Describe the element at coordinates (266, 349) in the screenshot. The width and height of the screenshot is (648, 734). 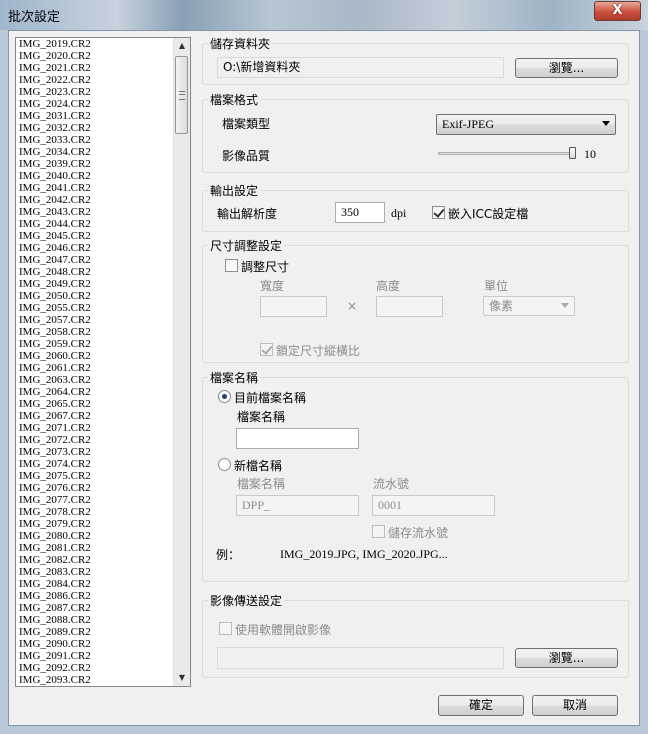
I see `lock-ratio-checkbox` at that location.